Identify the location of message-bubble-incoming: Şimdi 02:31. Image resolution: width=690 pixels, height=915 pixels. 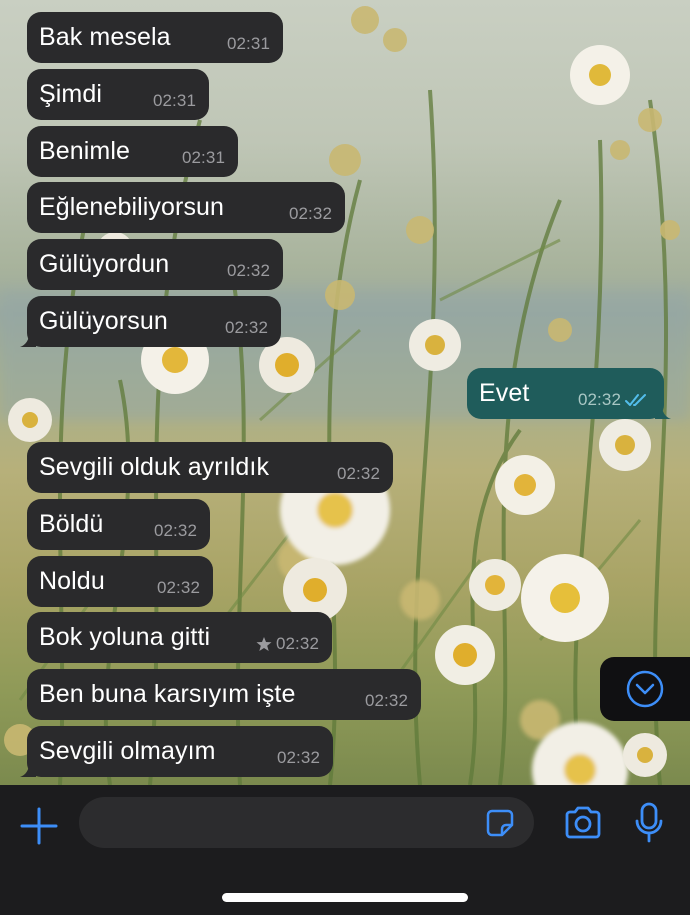
(118, 94).